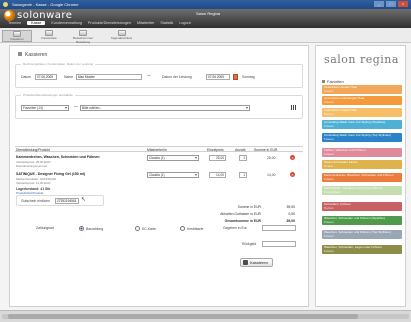  What do you see at coordinates (9, 15) in the screenshot?
I see `logo-mark-icon` at bounding box center [9, 15].